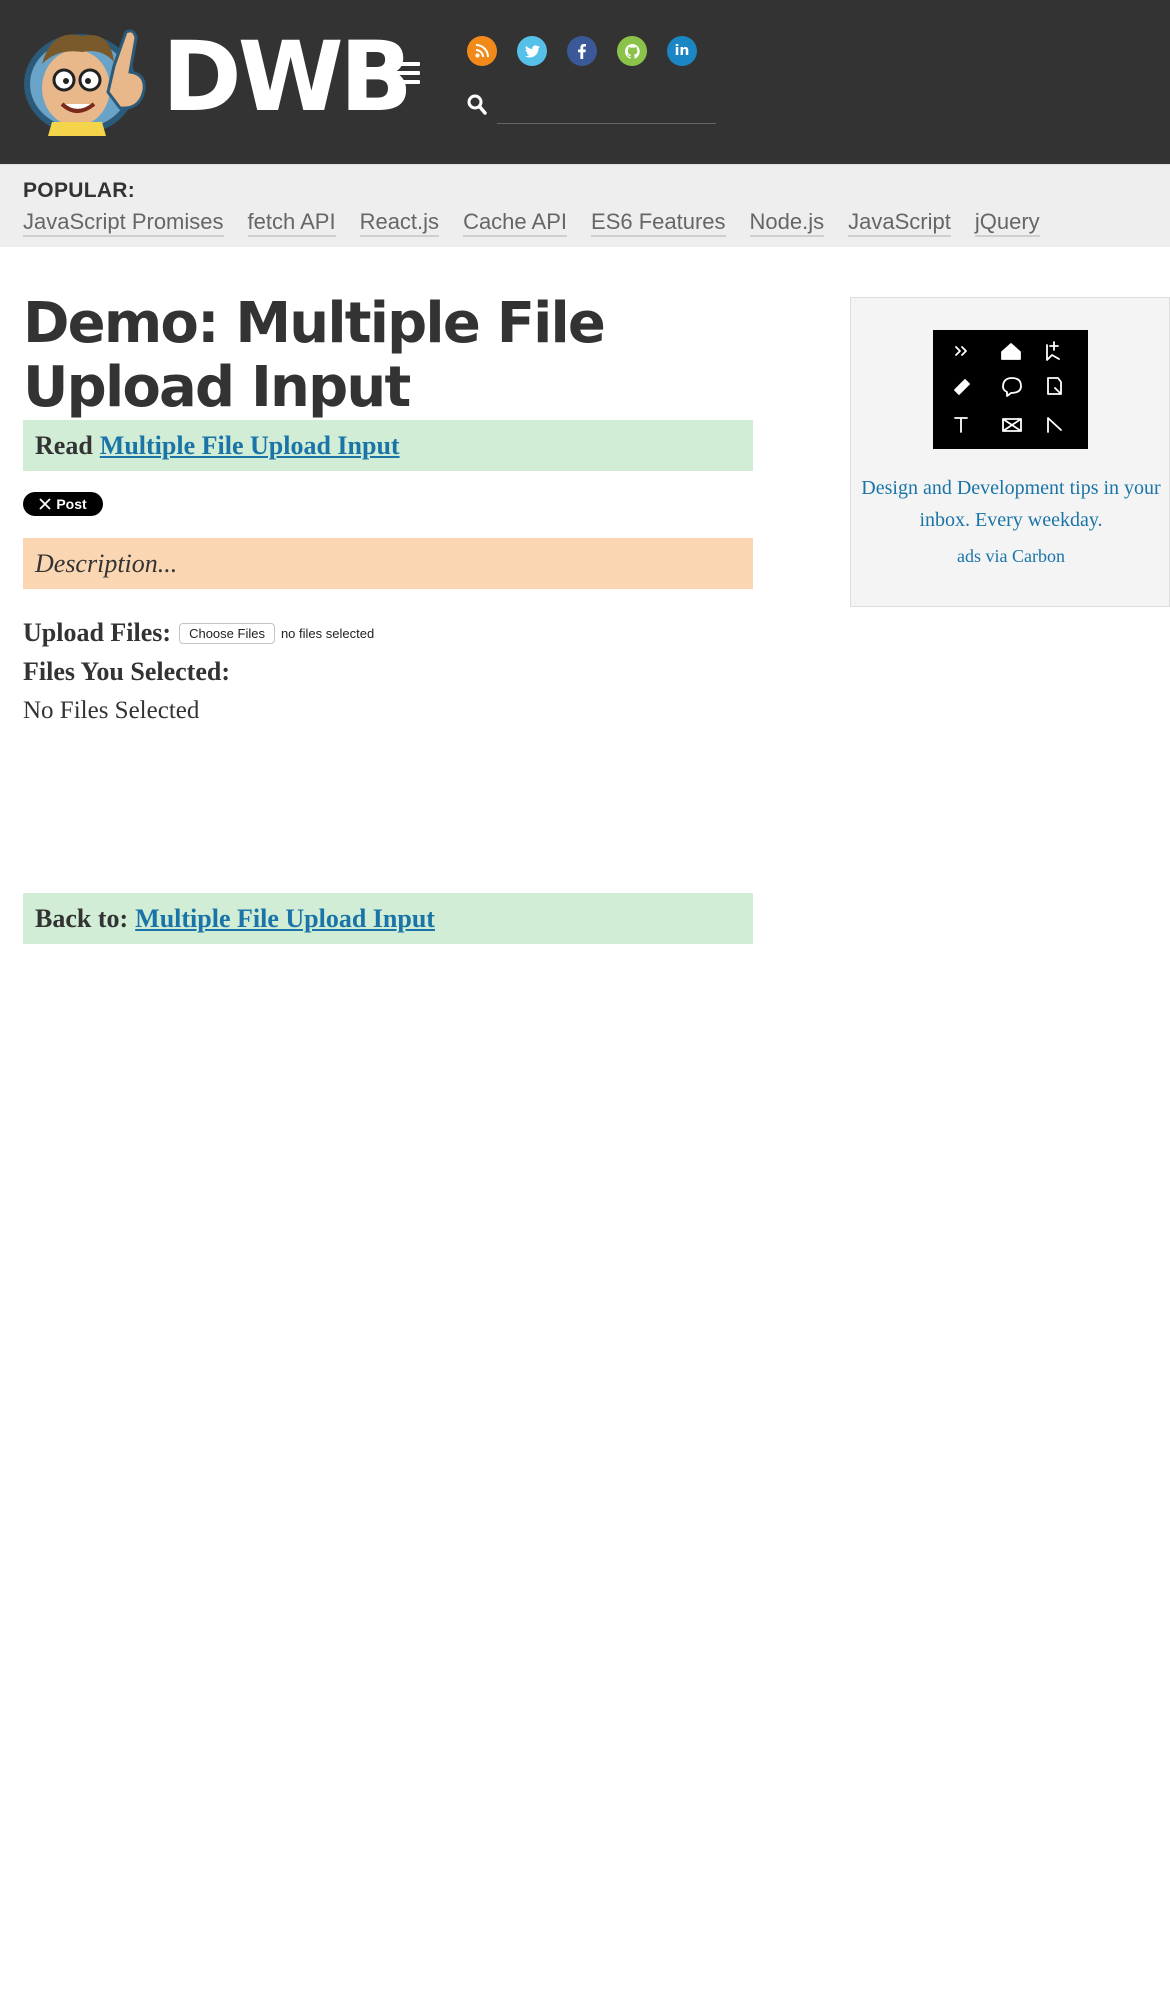  Describe the element at coordinates (477, 105) in the screenshot. I see `search-icon` at that location.